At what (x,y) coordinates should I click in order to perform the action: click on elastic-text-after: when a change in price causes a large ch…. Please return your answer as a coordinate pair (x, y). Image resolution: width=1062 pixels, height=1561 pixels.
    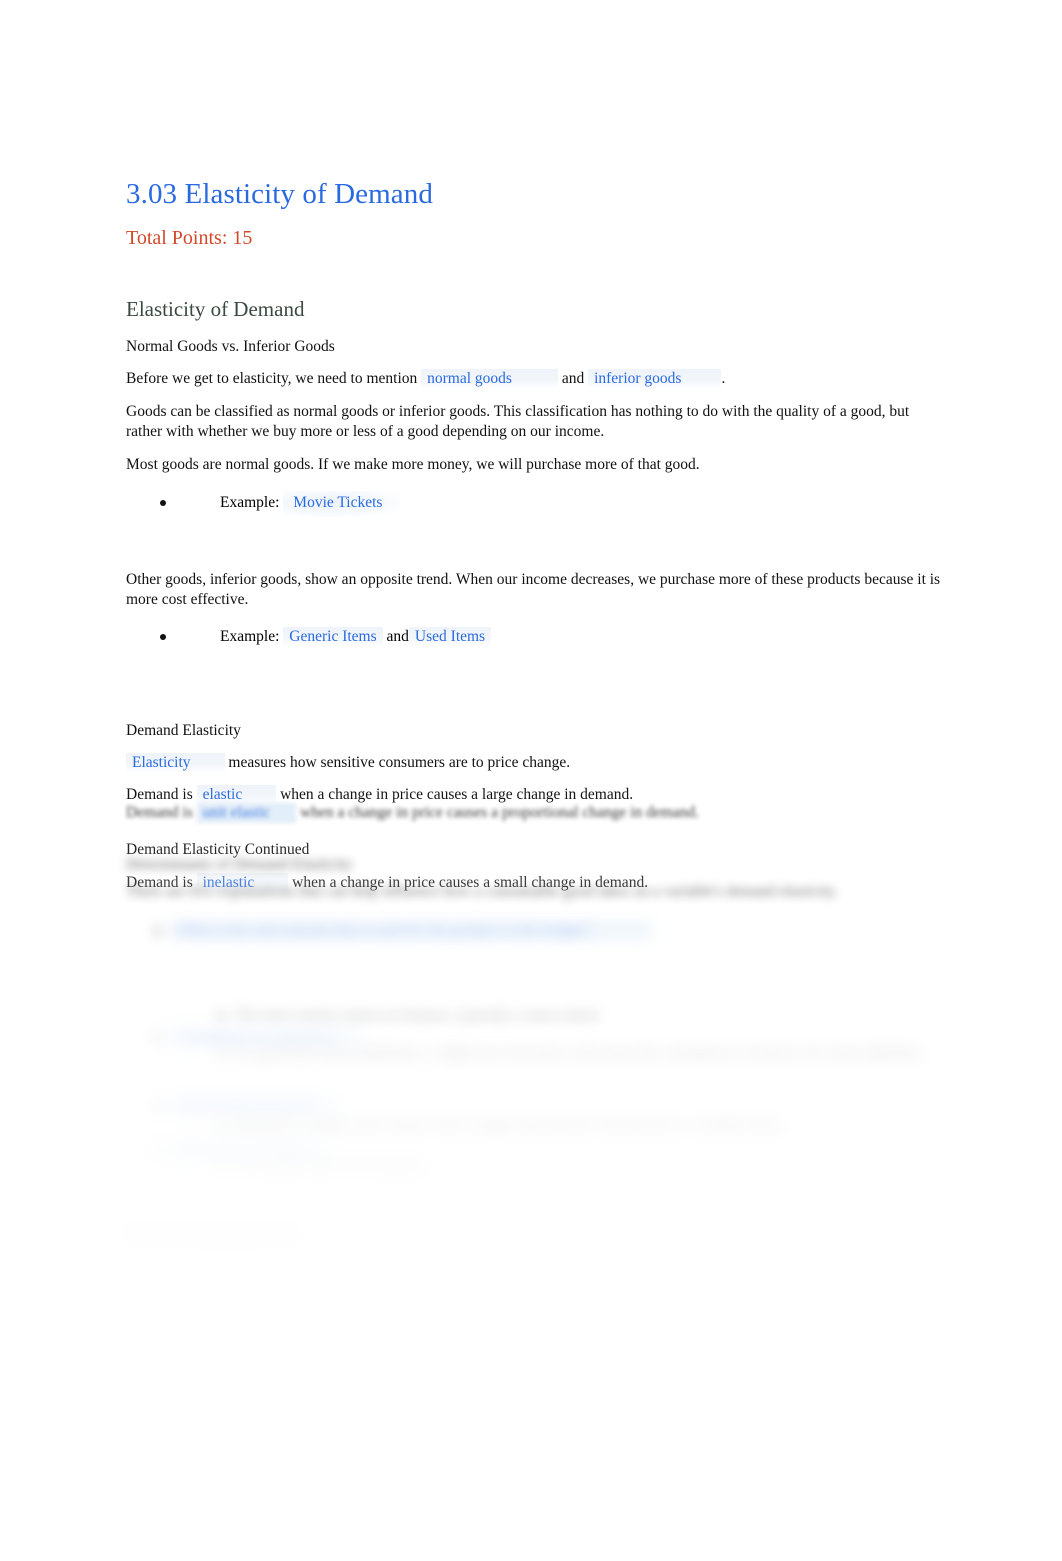
    Looking at the image, I should click on (457, 795).